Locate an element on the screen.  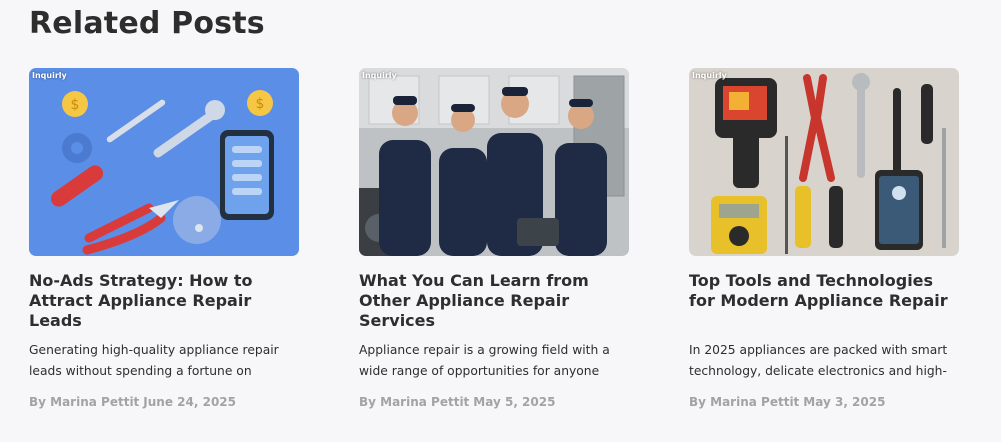
technicians-photo-icon is located at coordinates (494, 162).